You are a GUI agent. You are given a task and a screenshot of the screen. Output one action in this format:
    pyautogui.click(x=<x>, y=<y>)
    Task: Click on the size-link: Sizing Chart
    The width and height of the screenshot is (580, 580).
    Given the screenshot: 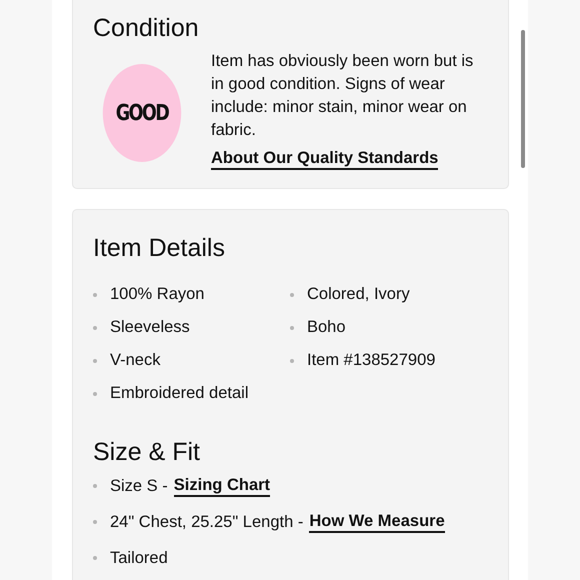 What is the action you would take?
    pyautogui.click(x=222, y=486)
    